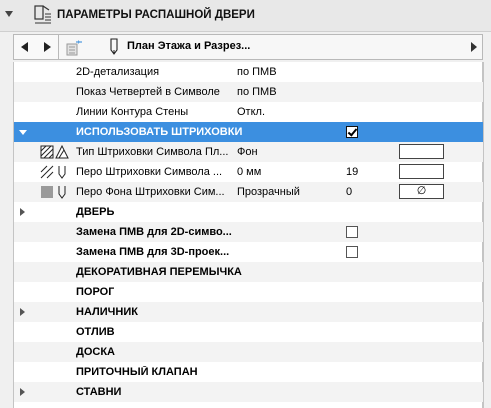  I want to click on use-hatching-checkbox, so click(352, 132).